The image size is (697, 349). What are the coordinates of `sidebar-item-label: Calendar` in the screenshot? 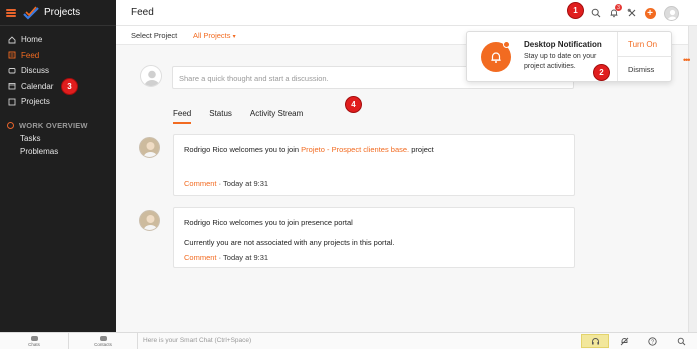 It's located at (37, 86).